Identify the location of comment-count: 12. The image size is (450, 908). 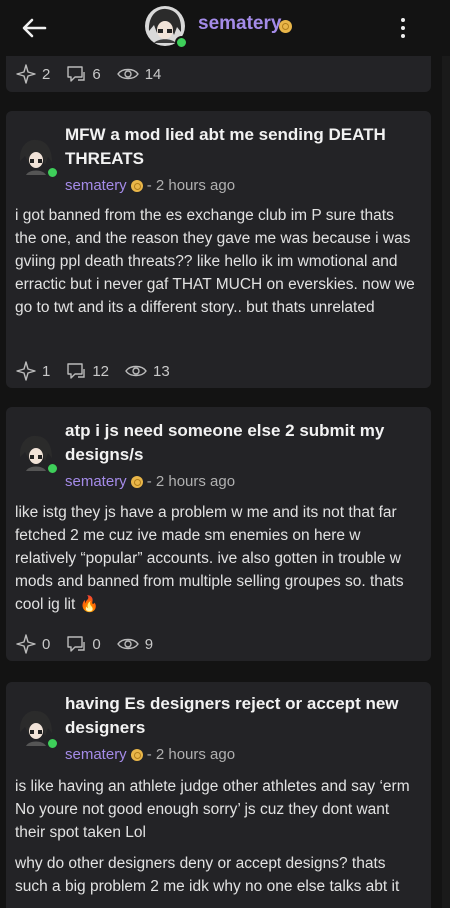
(101, 371).